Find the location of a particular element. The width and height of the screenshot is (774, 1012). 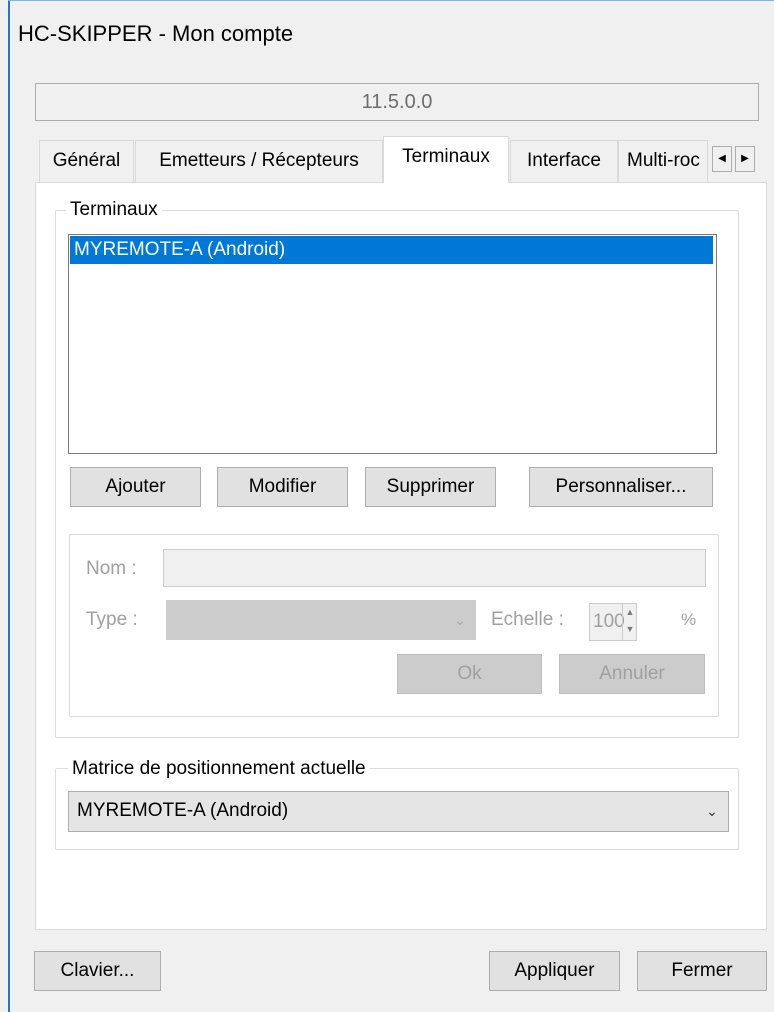

terminaux-group-title: Terminaux is located at coordinates (114, 210).